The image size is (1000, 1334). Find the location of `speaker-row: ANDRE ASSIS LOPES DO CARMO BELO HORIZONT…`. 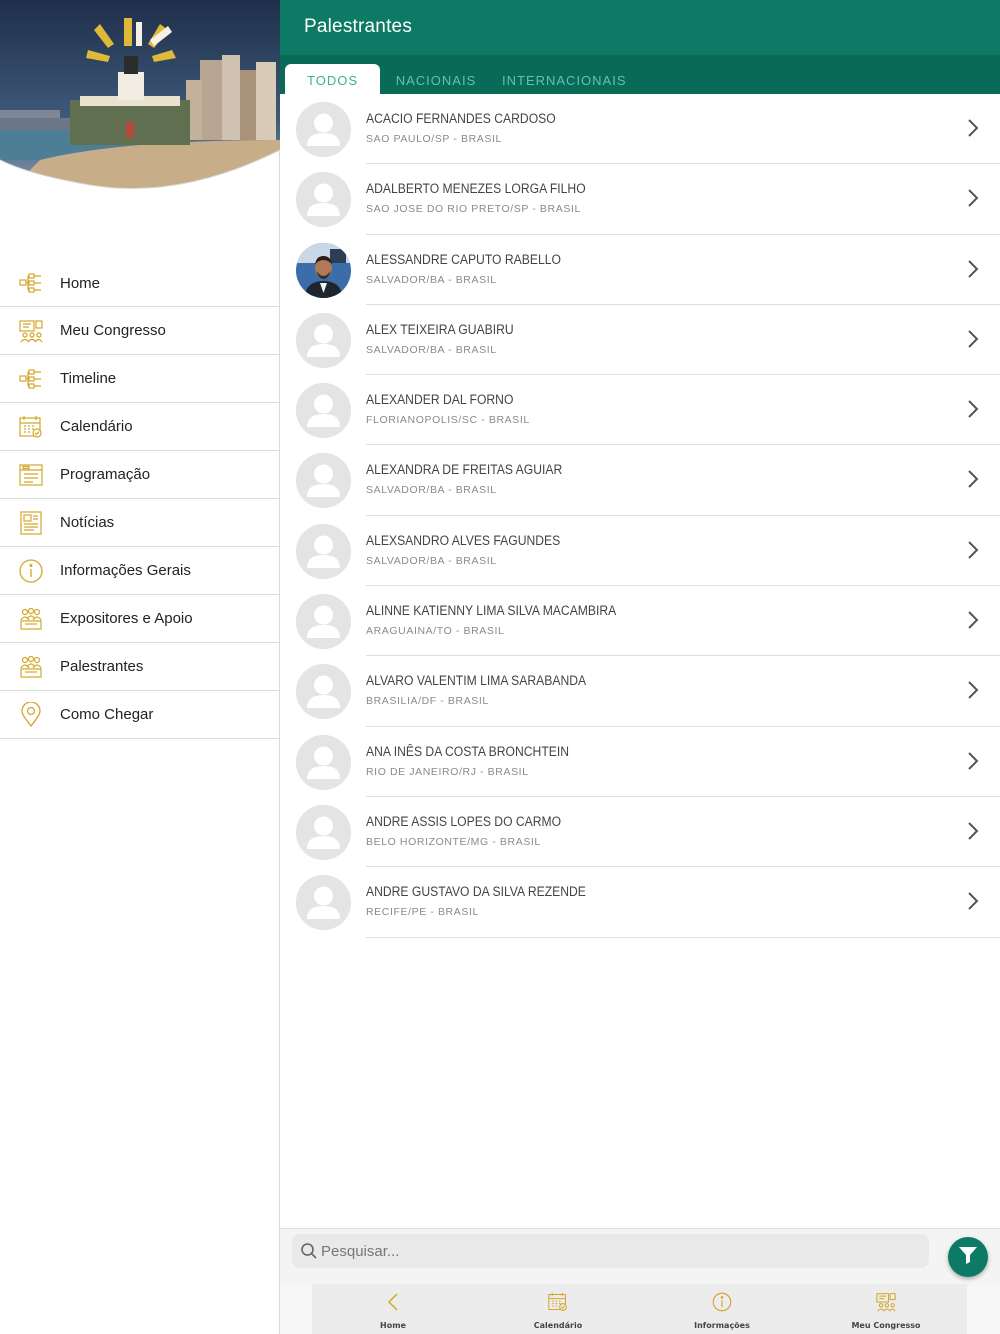

speaker-row: ANDRE ASSIS LOPES DO CARMO BELO HORIZONT… is located at coordinates (640, 832).